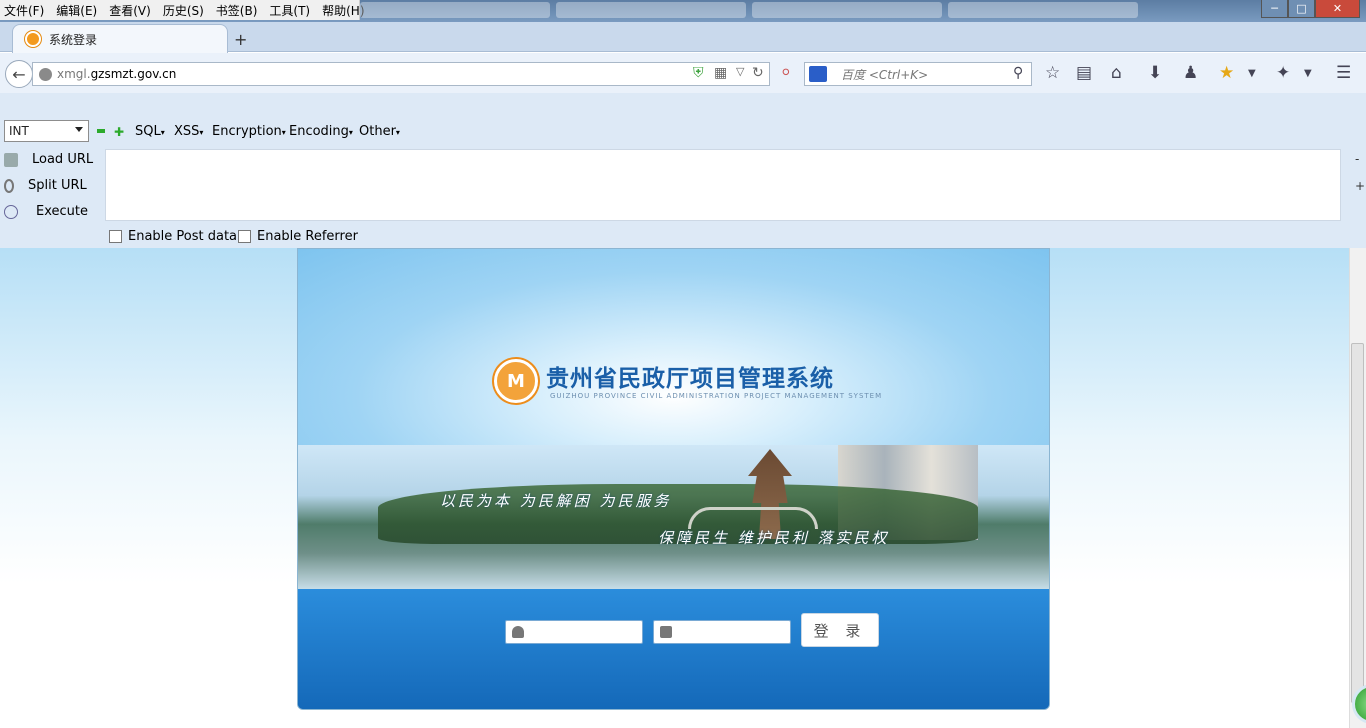 This screenshot has width=1366, height=728. Describe the element at coordinates (753, 518) in the screenshot. I see `bridge-image` at that location.